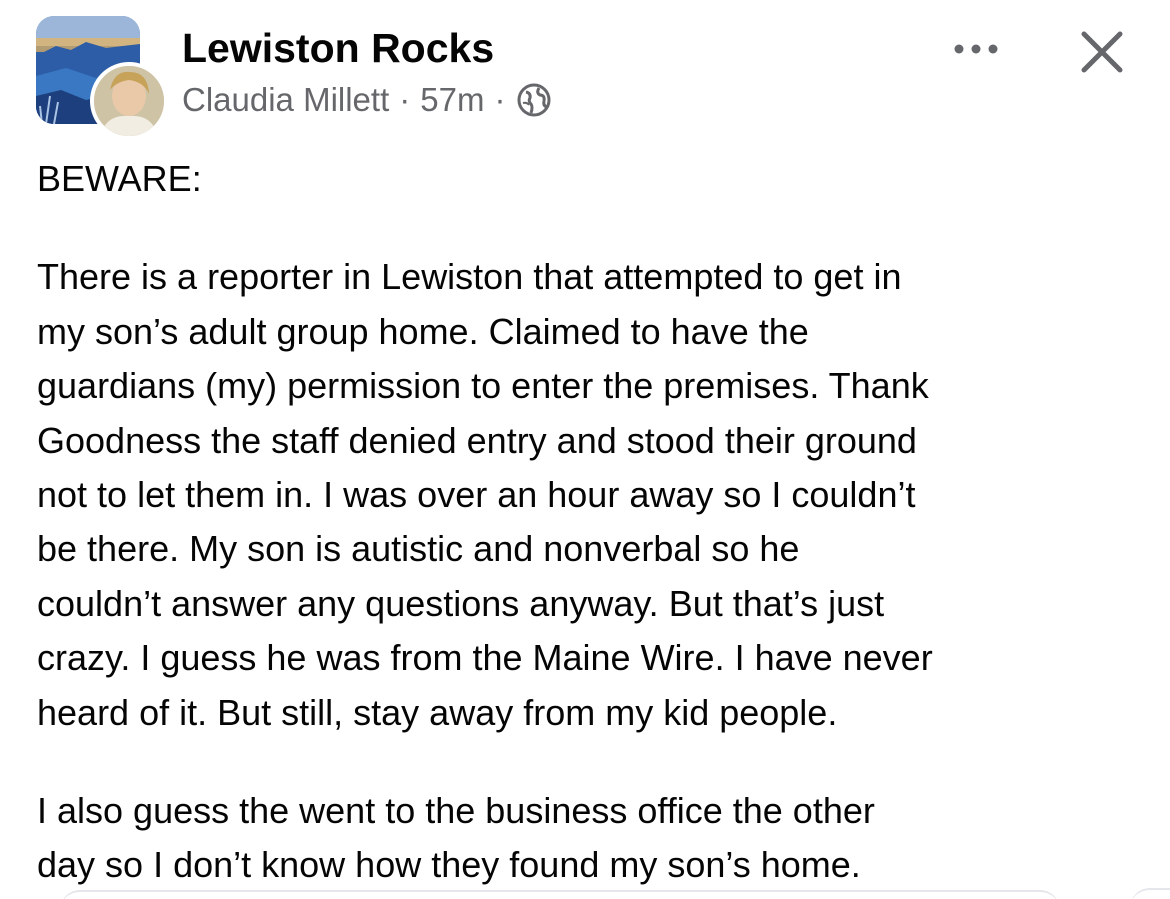  I want to click on post-header: Lewiston Rocks Claudia Millett · 57m ·, so click(586, 78).